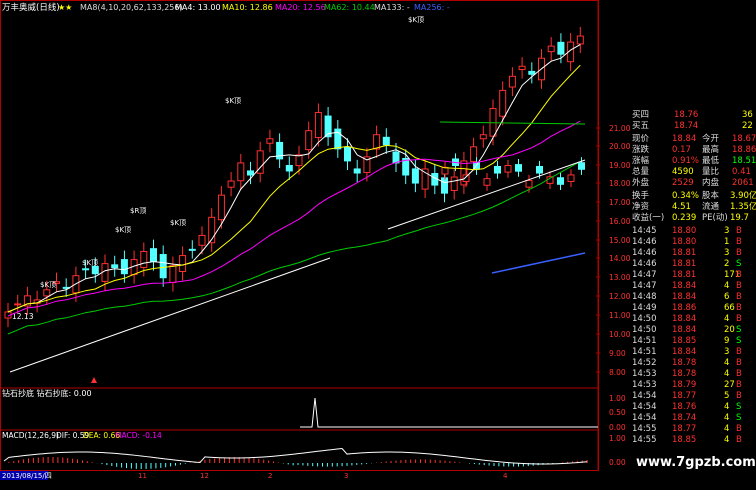  Describe the element at coordinates (432, 7) in the screenshot. I see `ma256-label: MA256: -` at that location.